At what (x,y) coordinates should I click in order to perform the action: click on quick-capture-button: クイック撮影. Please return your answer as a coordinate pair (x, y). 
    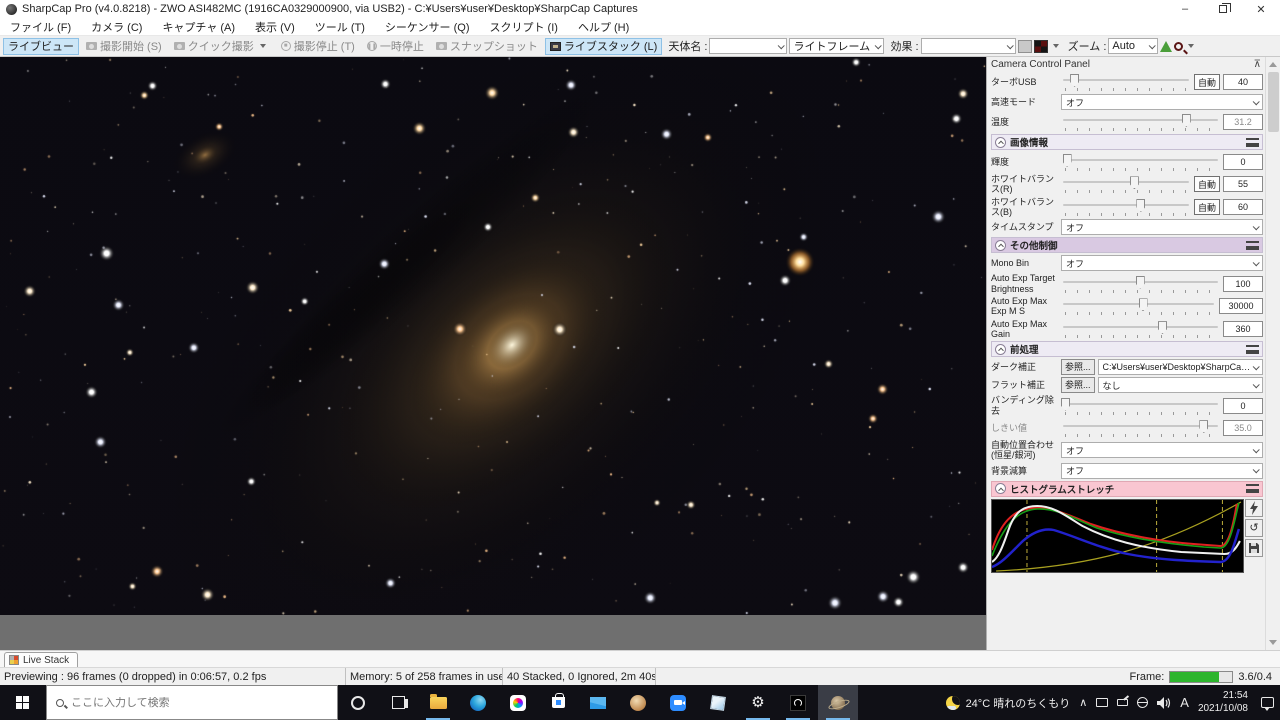
    Looking at the image, I should click on (221, 46).